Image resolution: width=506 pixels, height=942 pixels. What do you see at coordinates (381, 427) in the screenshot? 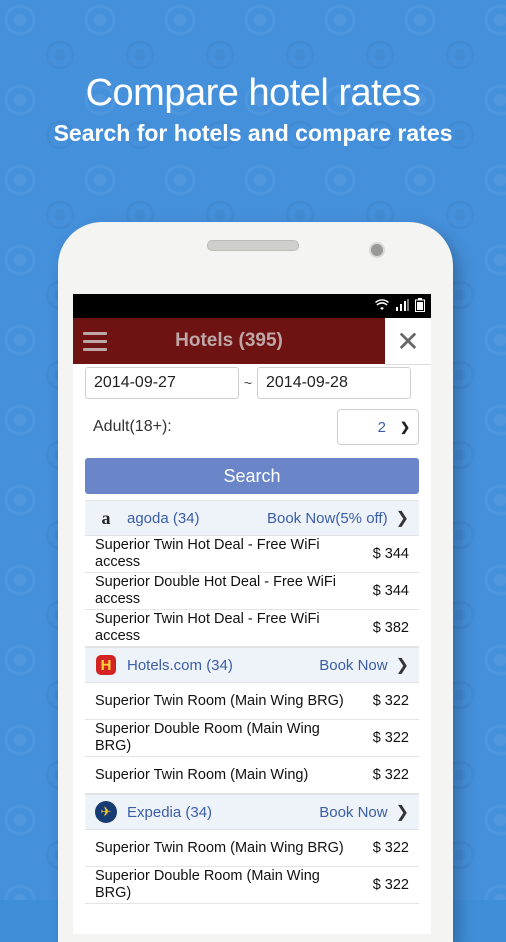
I see `adult-count-value: 2` at bounding box center [381, 427].